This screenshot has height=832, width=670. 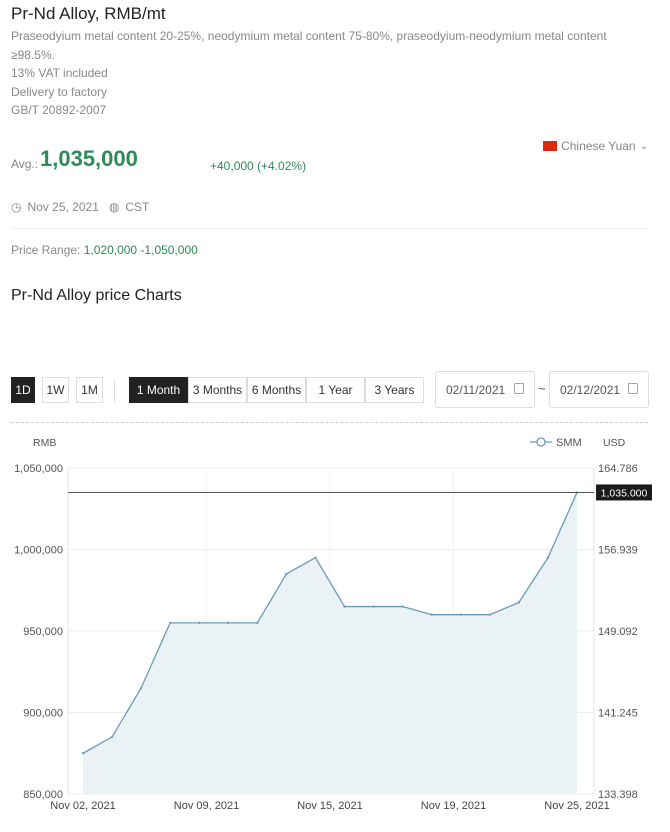 What do you see at coordinates (38, 551) in the screenshot?
I see `y-tick-label: 1,000,000` at bounding box center [38, 551].